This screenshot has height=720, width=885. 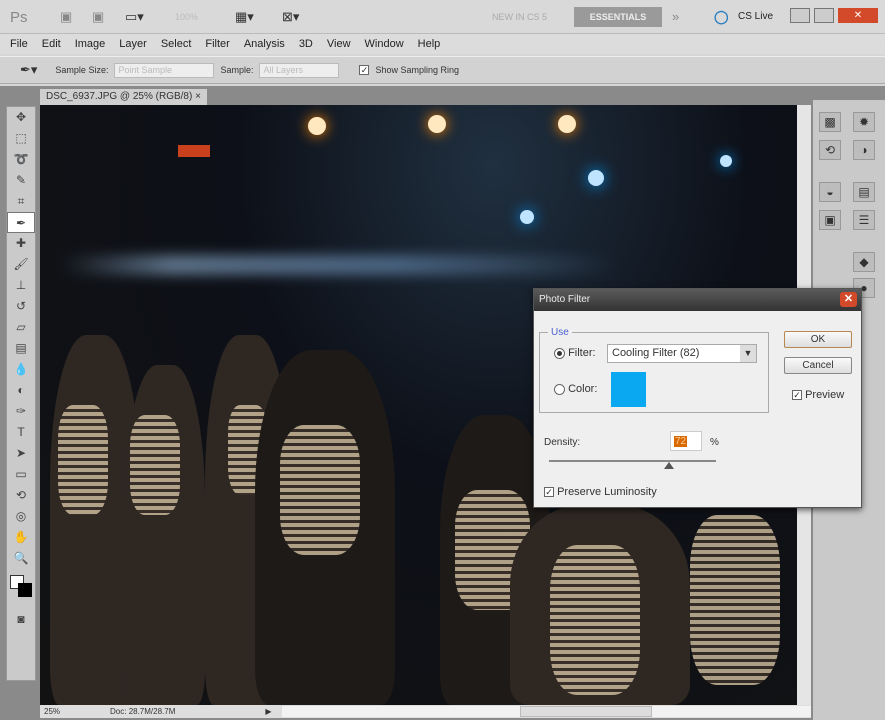 What do you see at coordinates (21, 348) in the screenshot?
I see `gradient-tool-icon: ▤` at bounding box center [21, 348].